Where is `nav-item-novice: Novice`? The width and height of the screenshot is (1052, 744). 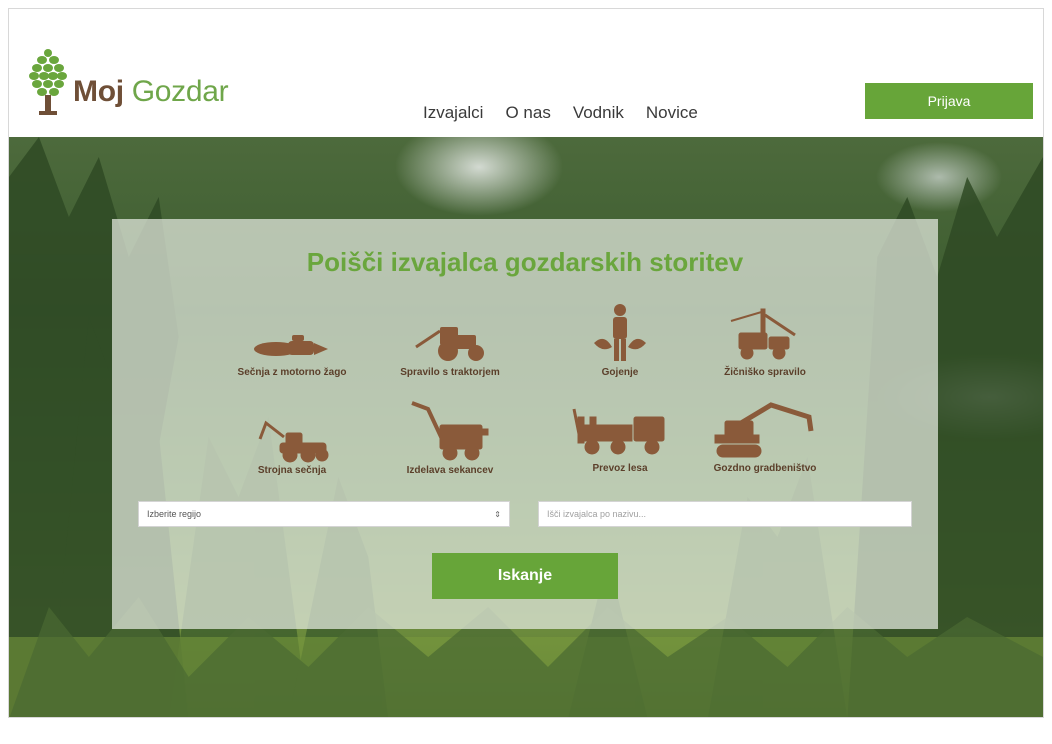 nav-item-novice: Novice is located at coordinates (672, 113).